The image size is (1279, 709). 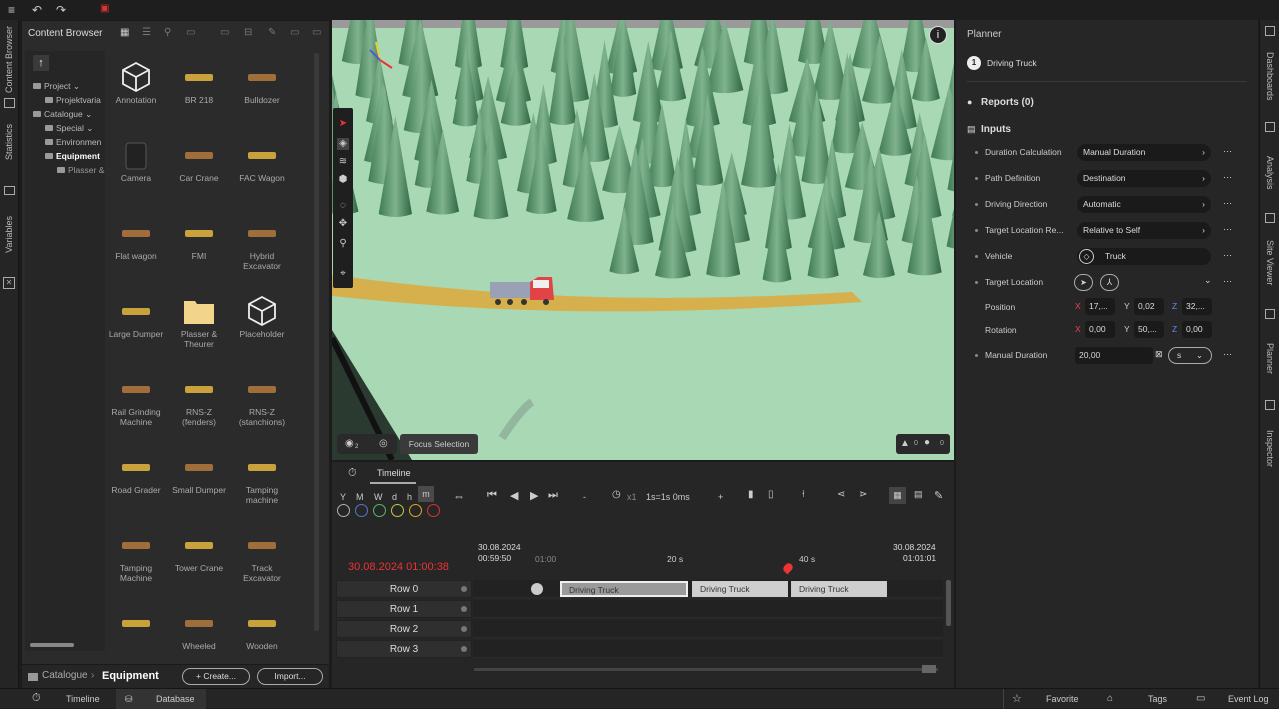 I want to click on tree-item-special: Special ⌄, so click(x=69, y=128).